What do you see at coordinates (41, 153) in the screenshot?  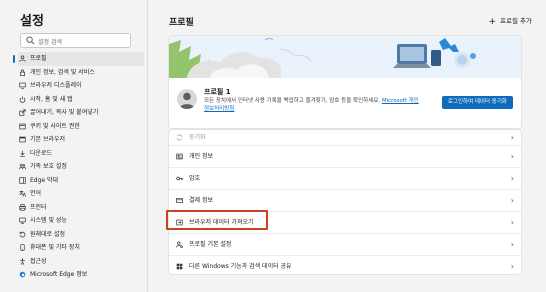 I see `nav-label: 다운로드` at bounding box center [41, 153].